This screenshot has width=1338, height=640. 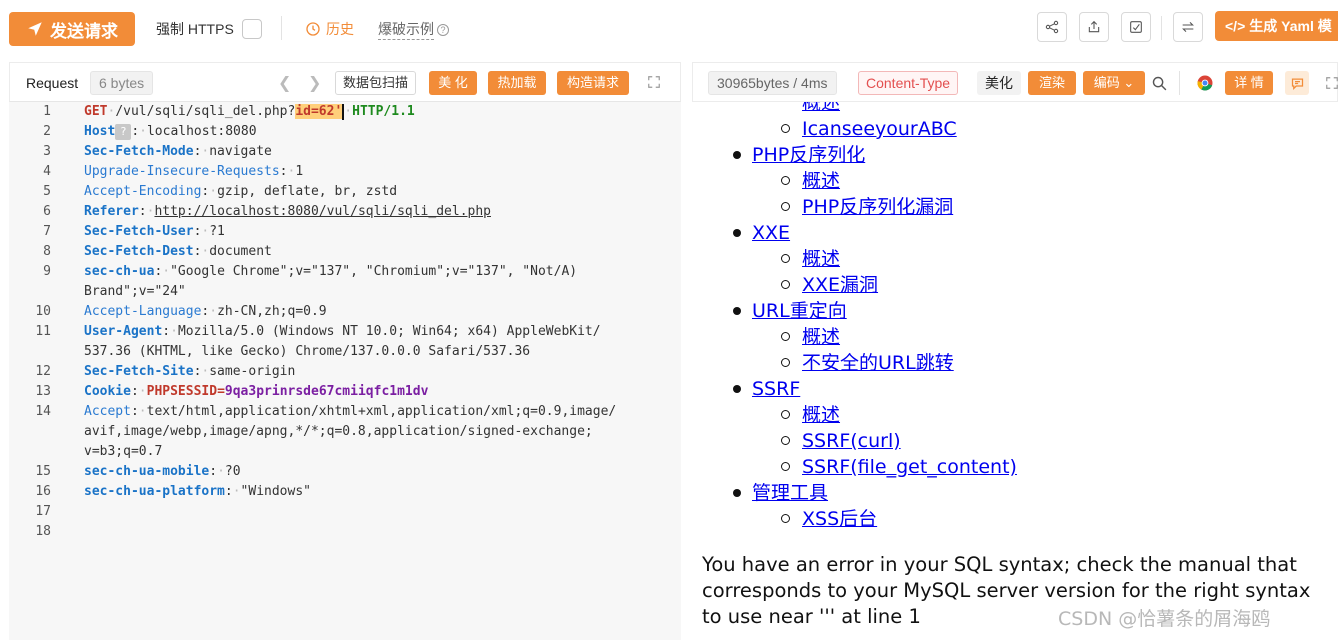 I want to click on line-number: 18, so click(x=43, y=531).